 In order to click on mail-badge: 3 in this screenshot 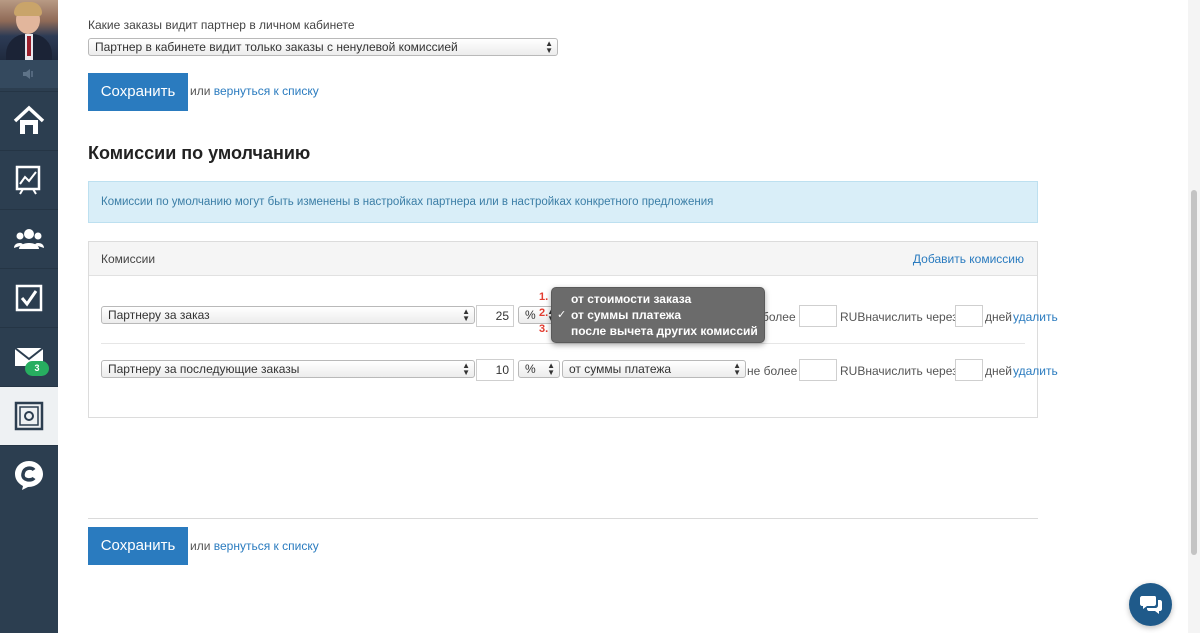, I will do `click(37, 368)`.